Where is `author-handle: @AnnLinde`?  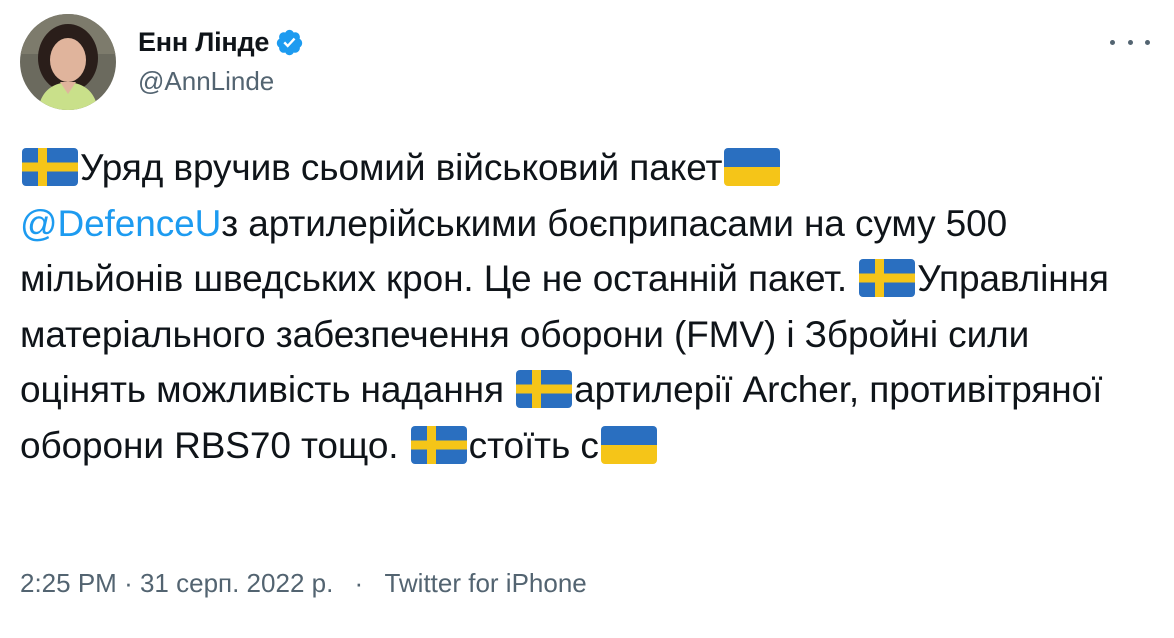
author-handle: @AnnLinde is located at coordinates (221, 81).